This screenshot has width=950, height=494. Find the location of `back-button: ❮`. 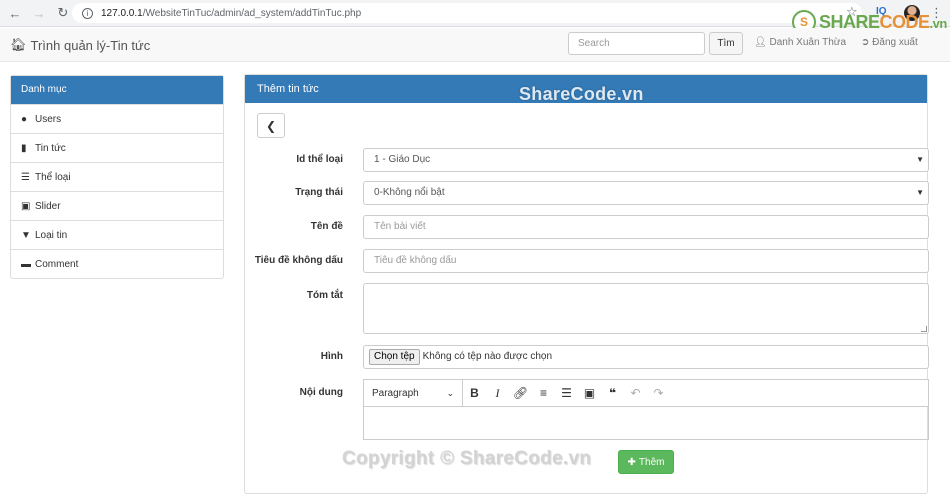

back-button: ❮ is located at coordinates (271, 125).